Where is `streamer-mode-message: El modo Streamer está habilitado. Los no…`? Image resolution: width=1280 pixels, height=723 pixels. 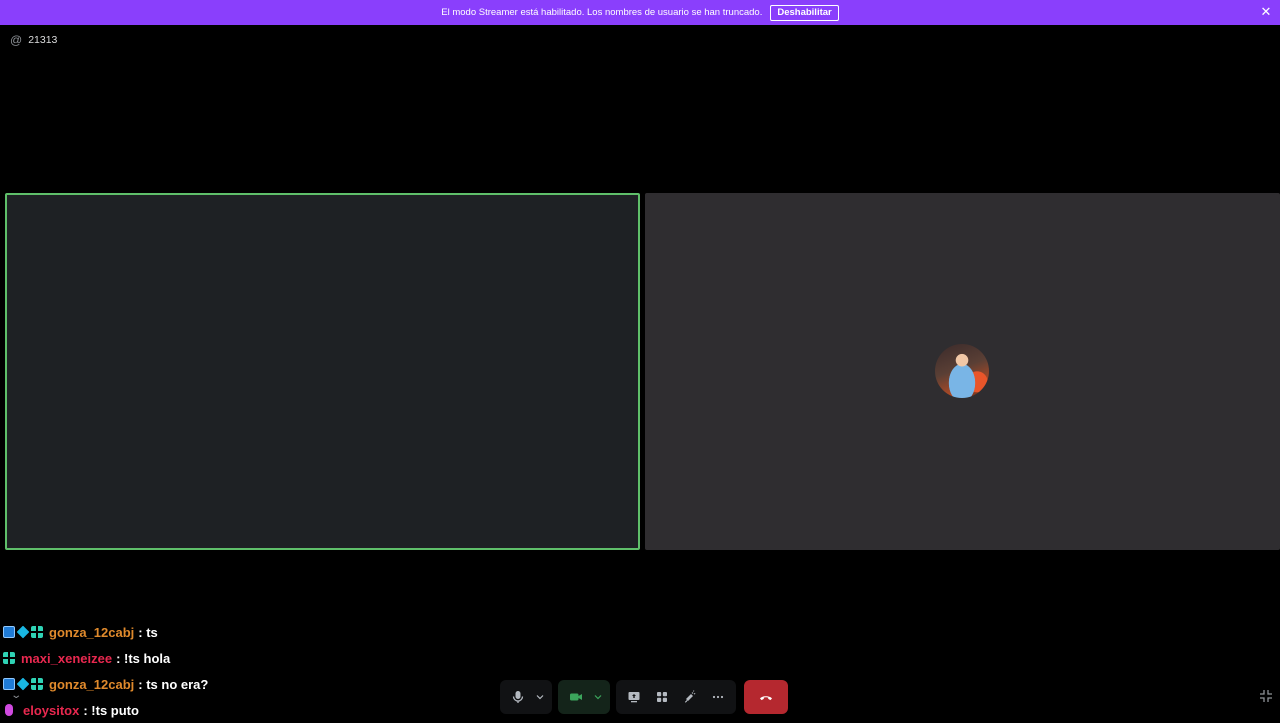
streamer-mode-message: El modo Streamer está habilitado. Los no… is located at coordinates (602, 12).